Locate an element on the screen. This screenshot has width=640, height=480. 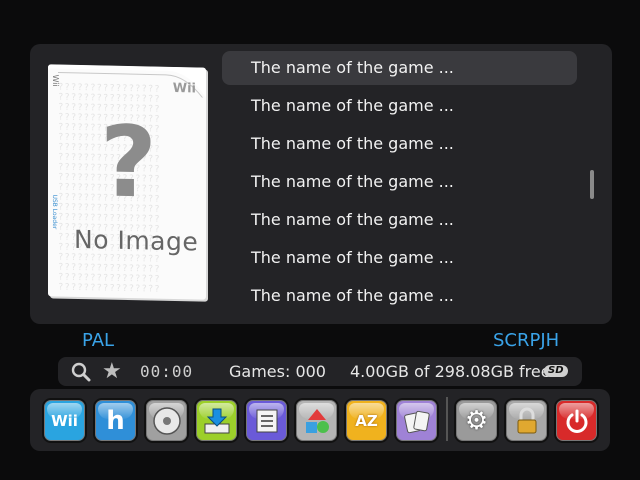
homebrew-icon: h is located at coordinates (115, 420).